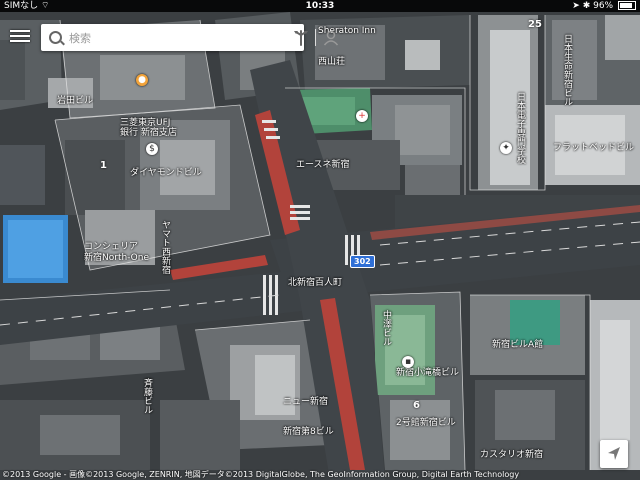  I want to click on poi-school-icon: ✦, so click(506, 148).